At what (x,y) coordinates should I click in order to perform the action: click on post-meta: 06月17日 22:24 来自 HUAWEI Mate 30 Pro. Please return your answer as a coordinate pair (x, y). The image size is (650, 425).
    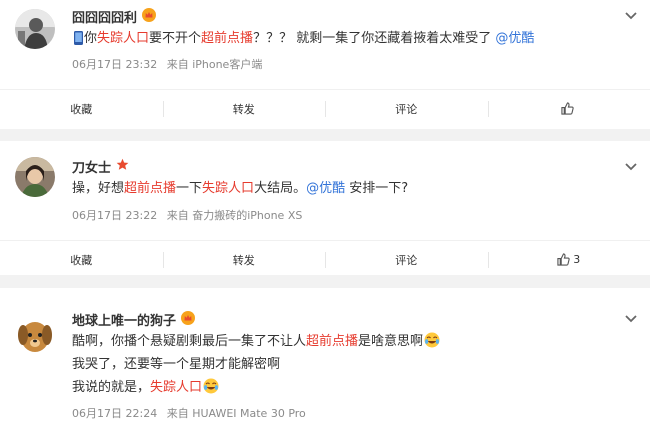
    Looking at the image, I should click on (189, 413).